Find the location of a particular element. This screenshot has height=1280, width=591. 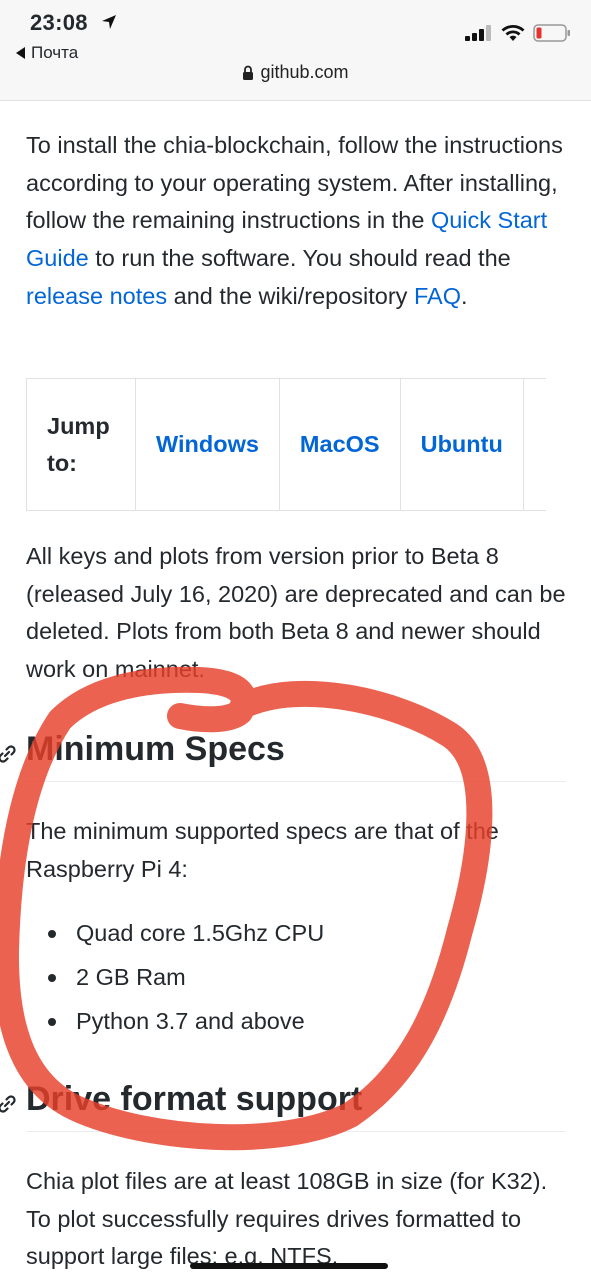

ubuntu-link: Ubuntu is located at coordinates (462, 444).